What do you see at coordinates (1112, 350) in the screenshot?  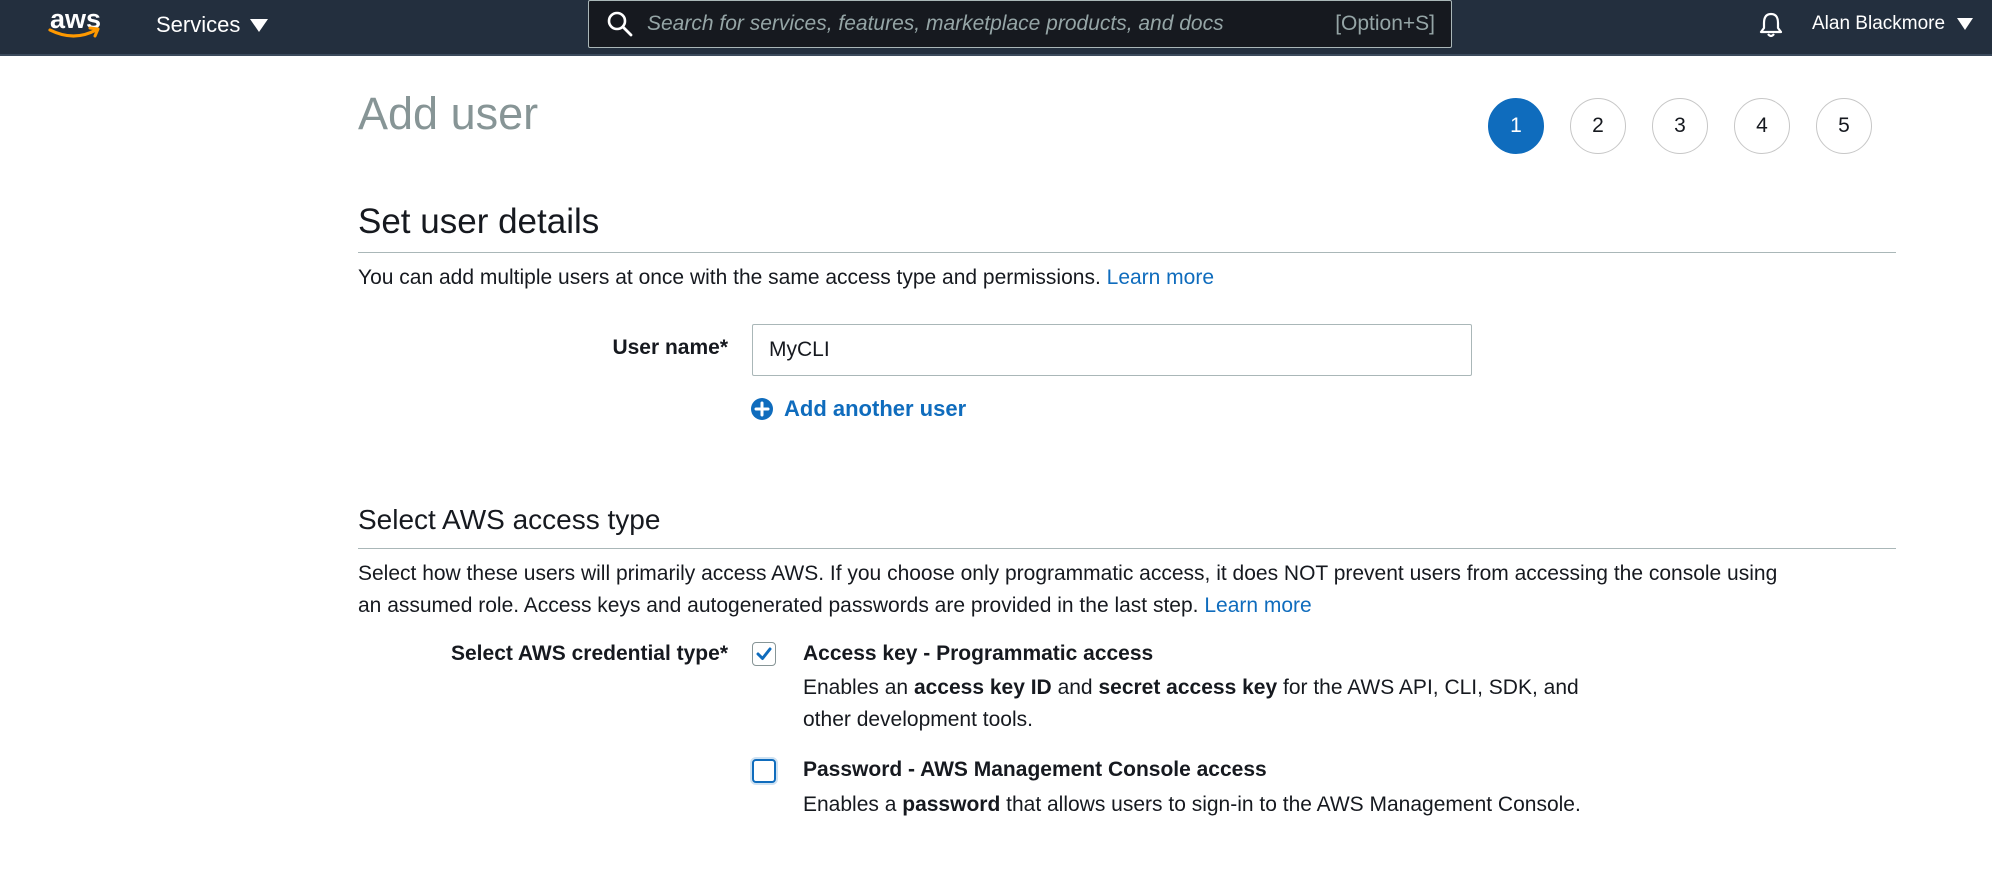 I see `user-name-input` at bounding box center [1112, 350].